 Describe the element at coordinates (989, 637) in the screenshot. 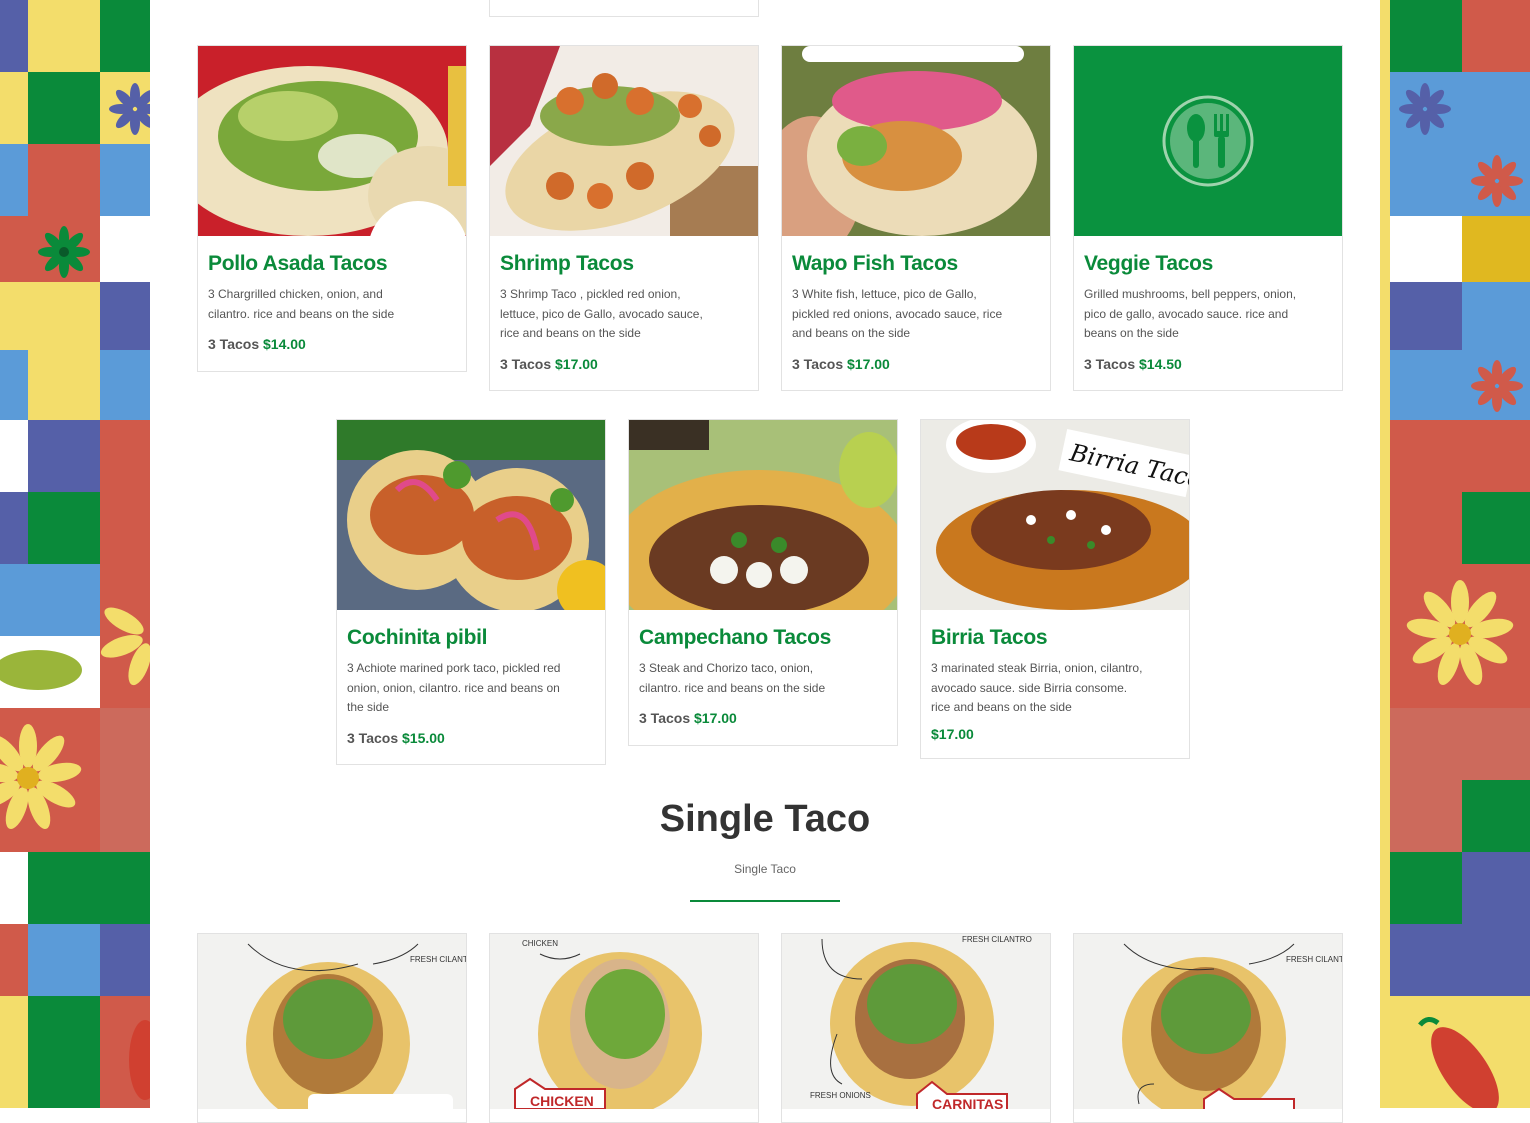

I see `menu-item-title: Birria Tacos` at that location.